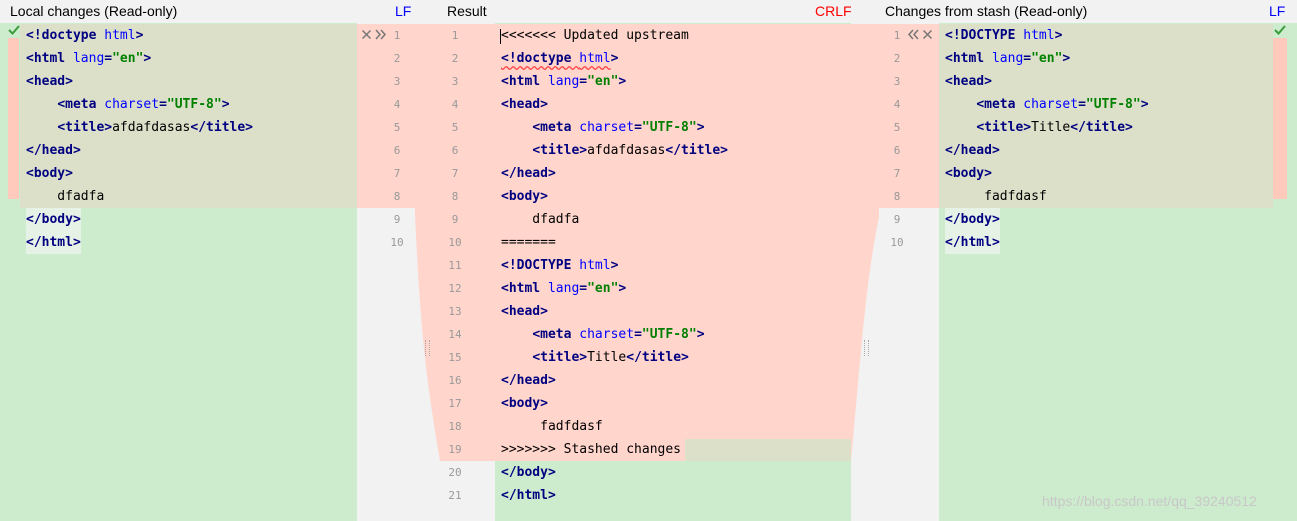 Image resolution: width=1297 pixels, height=521 pixels. I want to click on left-splitter-handle, so click(427, 348).